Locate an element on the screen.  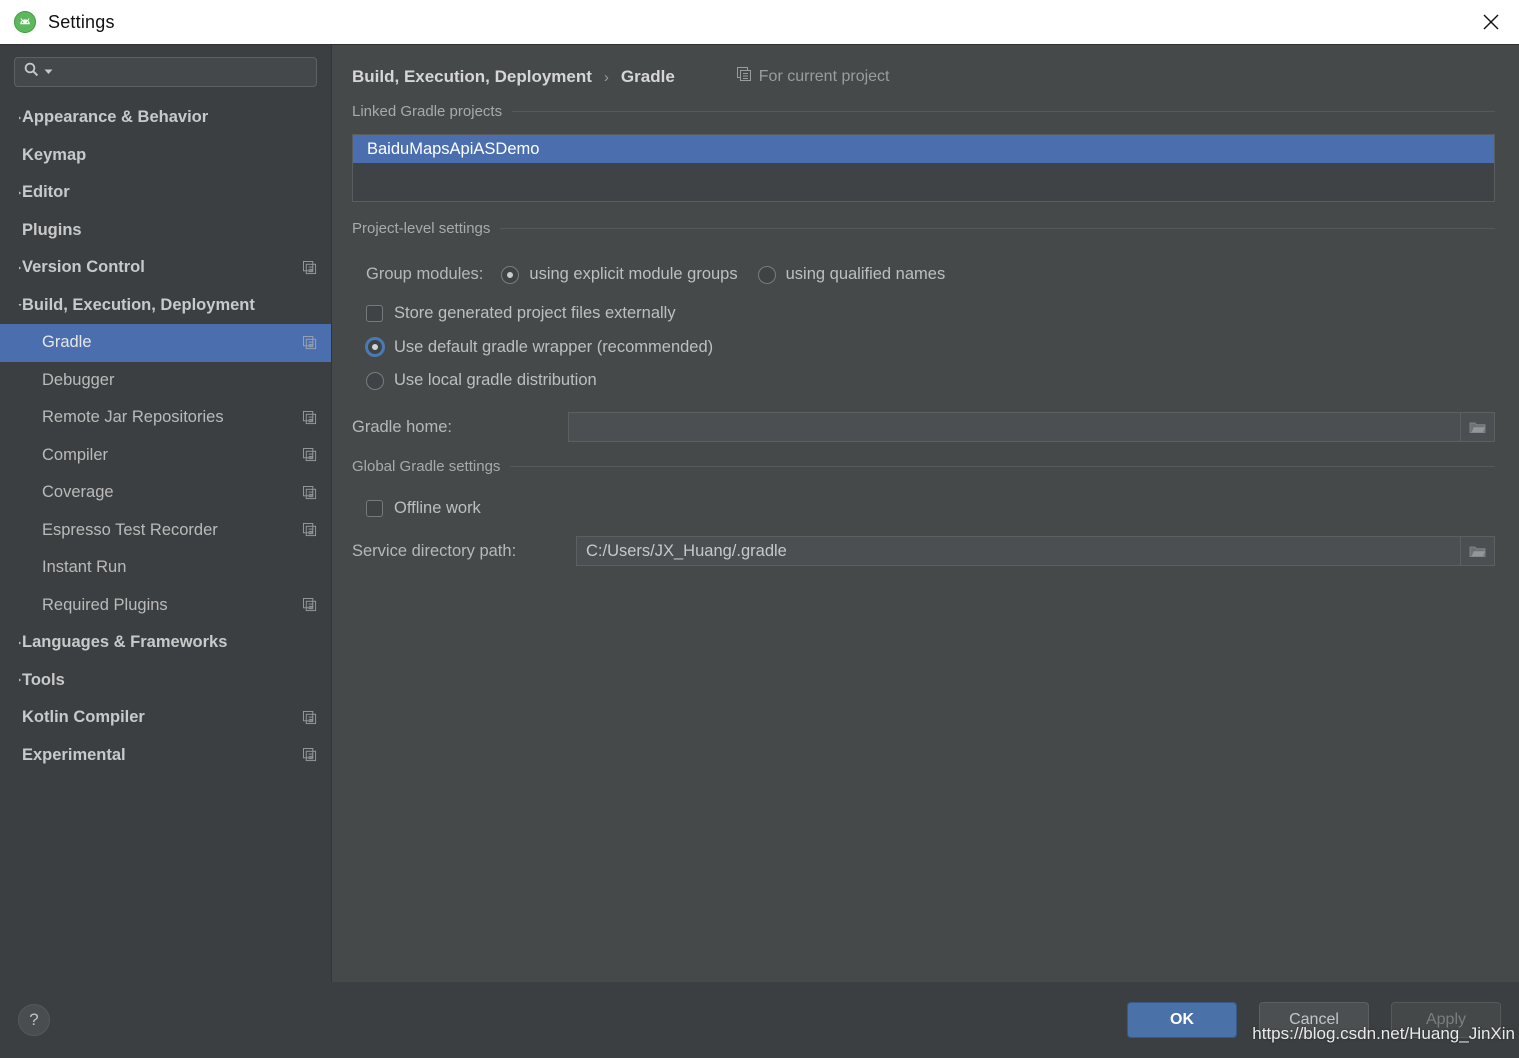
sidebar-item-plugins: Plugins is located at coordinates (165, 231).